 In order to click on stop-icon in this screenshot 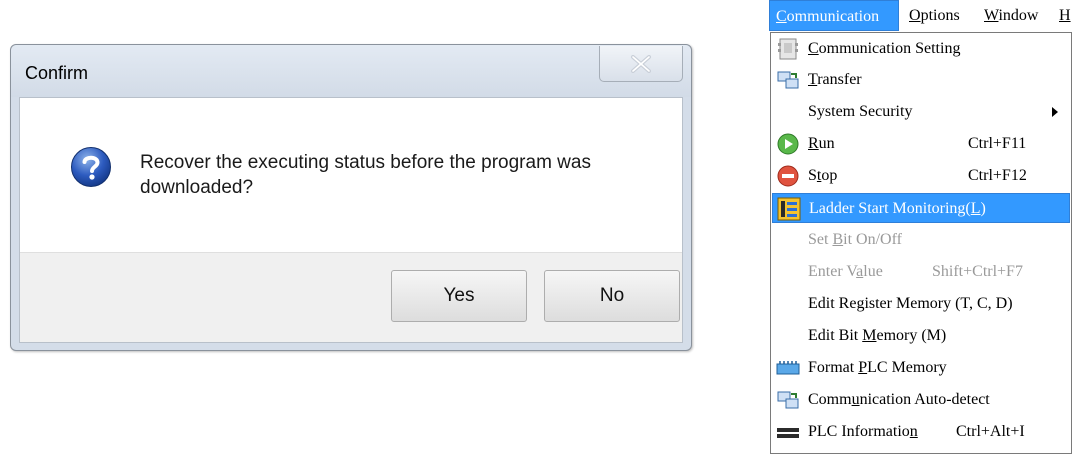, I will do `click(788, 176)`.